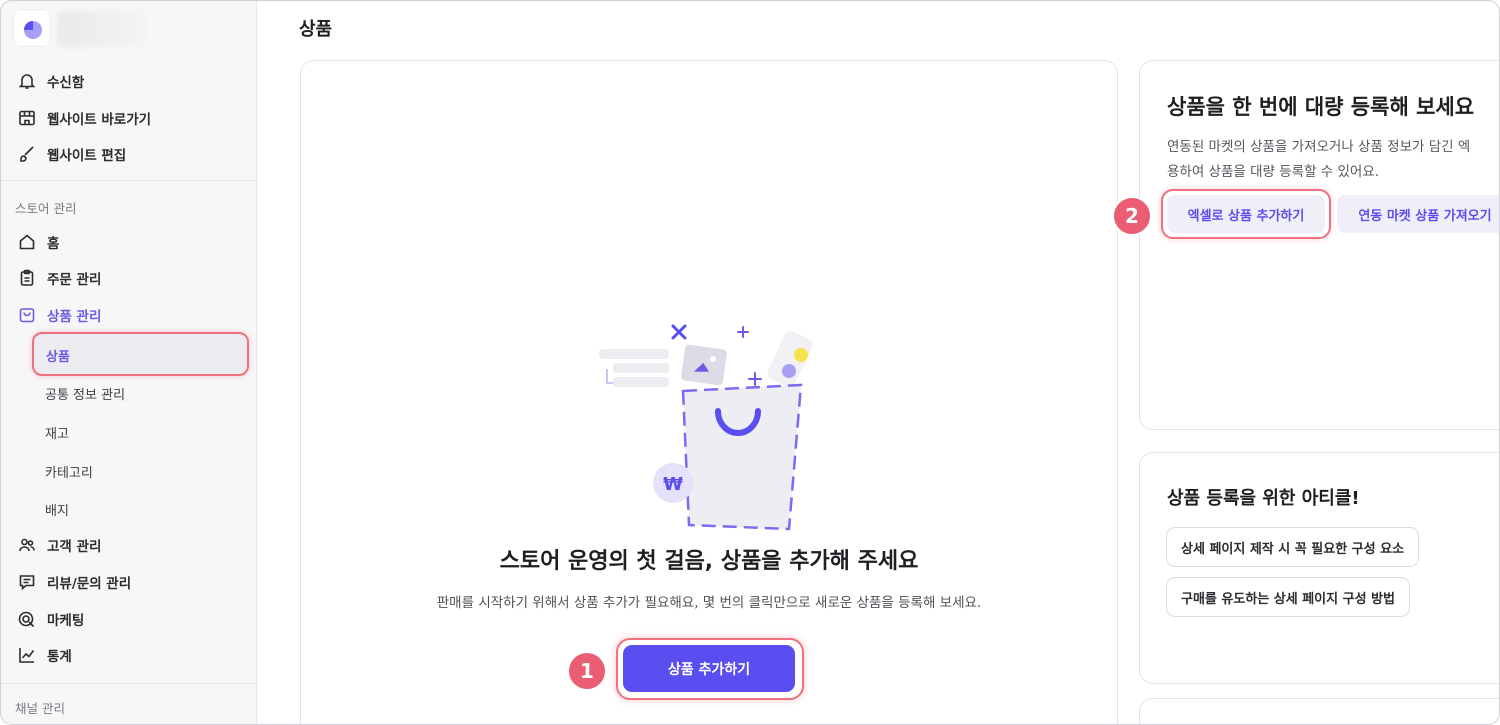  What do you see at coordinates (27, 278) in the screenshot?
I see `clipboard-icon` at bounding box center [27, 278].